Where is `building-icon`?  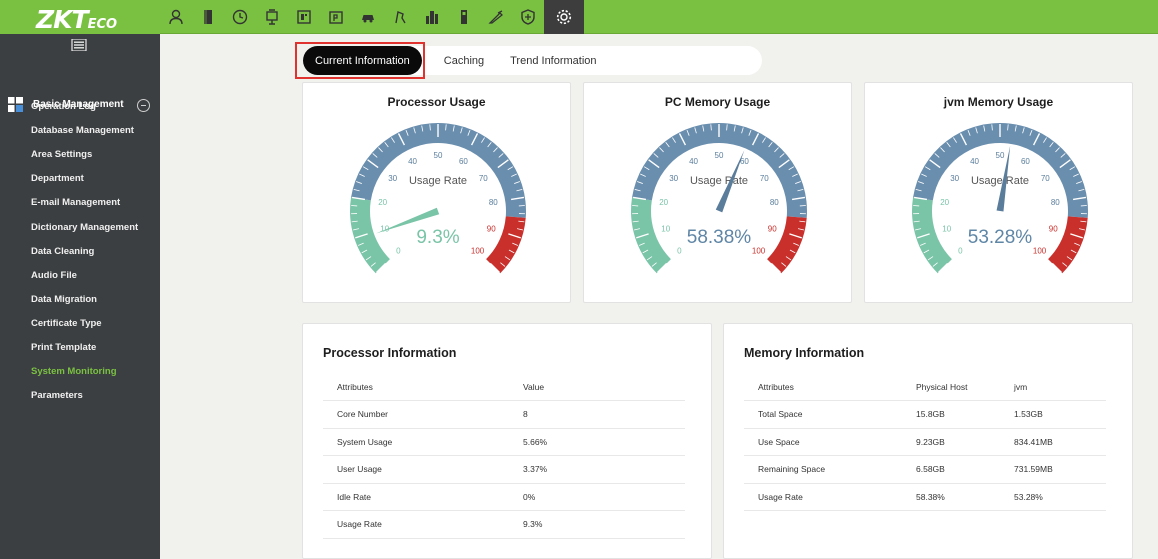 building-icon is located at coordinates (432, 17).